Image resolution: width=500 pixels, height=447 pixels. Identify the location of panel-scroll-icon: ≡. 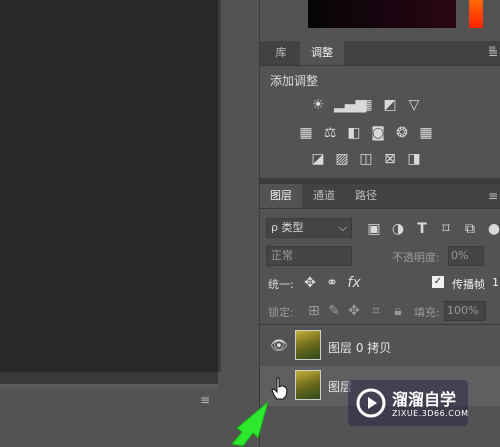
(492, 49).